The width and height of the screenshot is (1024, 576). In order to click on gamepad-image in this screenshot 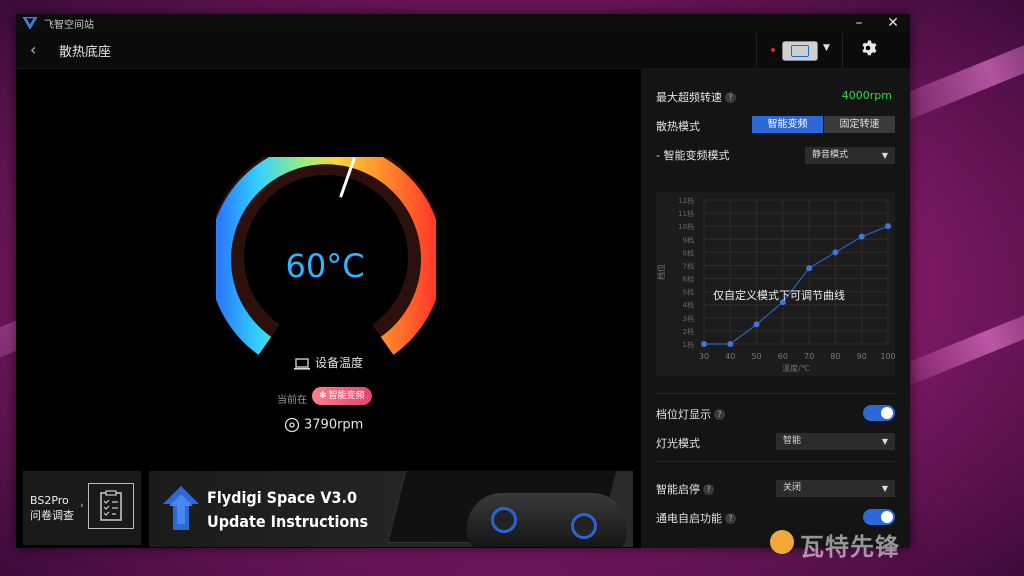, I will do `click(547, 520)`.